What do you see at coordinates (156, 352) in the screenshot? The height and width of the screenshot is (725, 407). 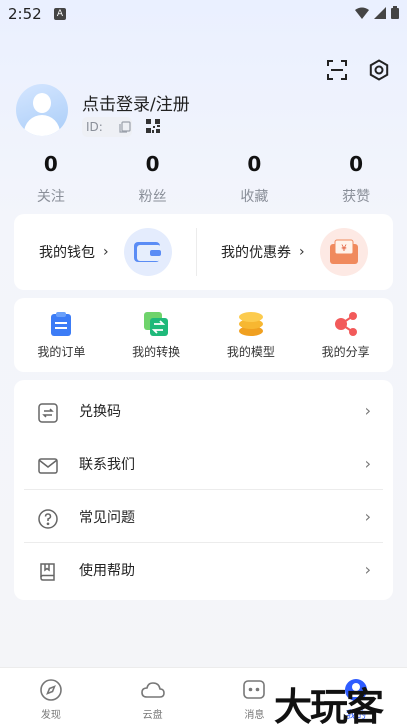 I see `convert-label: 我的转换` at bounding box center [156, 352].